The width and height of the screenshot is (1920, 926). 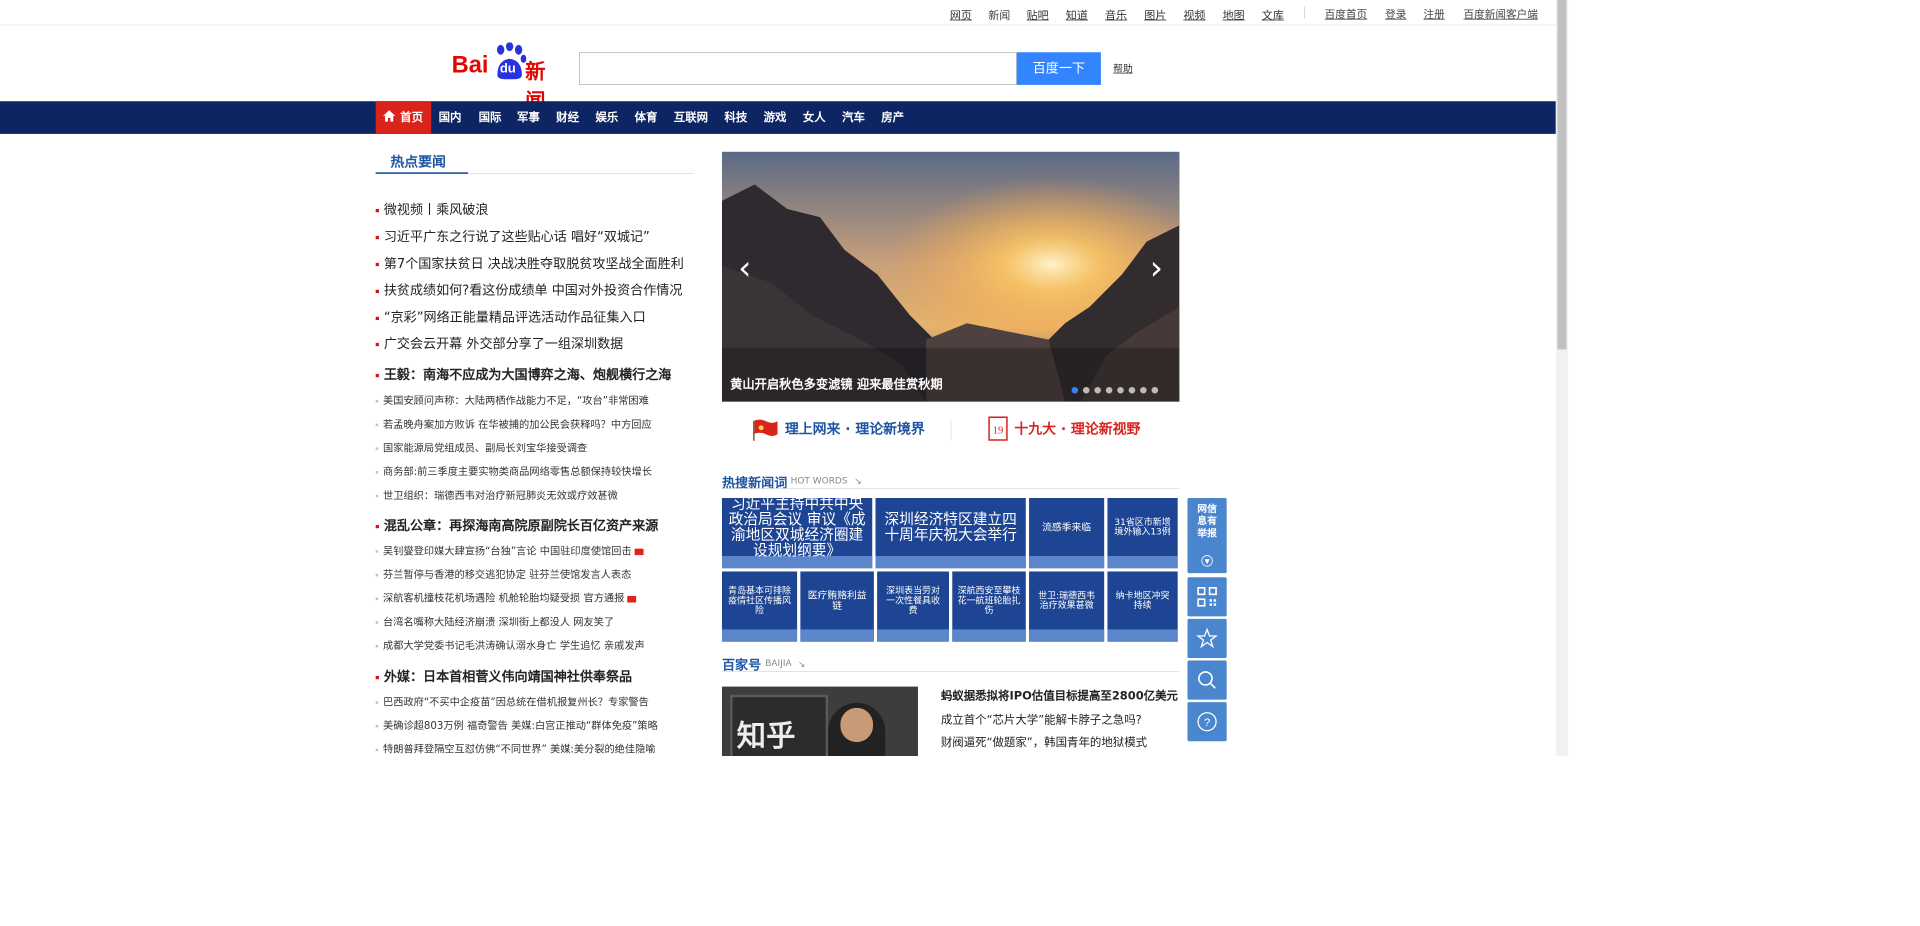 I want to click on nav-item-international: 国际, so click(x=490, y=117).